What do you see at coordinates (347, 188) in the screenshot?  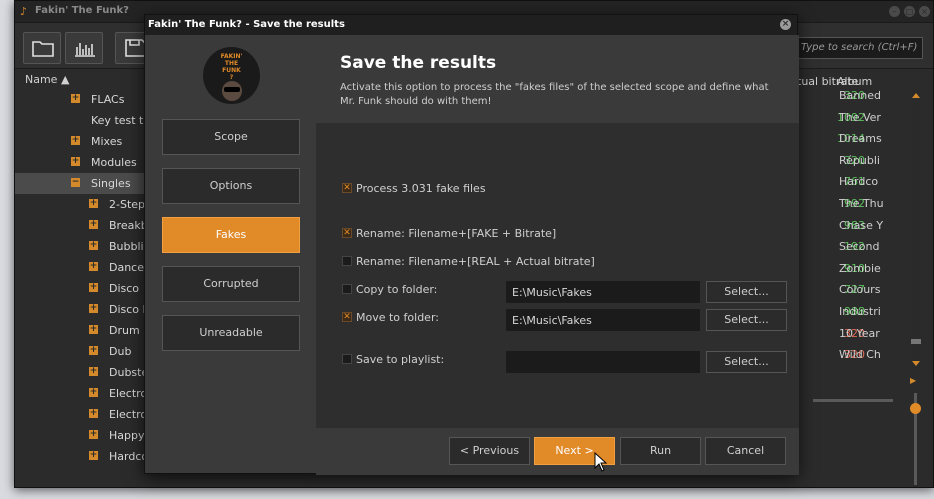 I see `process-fakes-checkbox` at bounding box center [347, 188].